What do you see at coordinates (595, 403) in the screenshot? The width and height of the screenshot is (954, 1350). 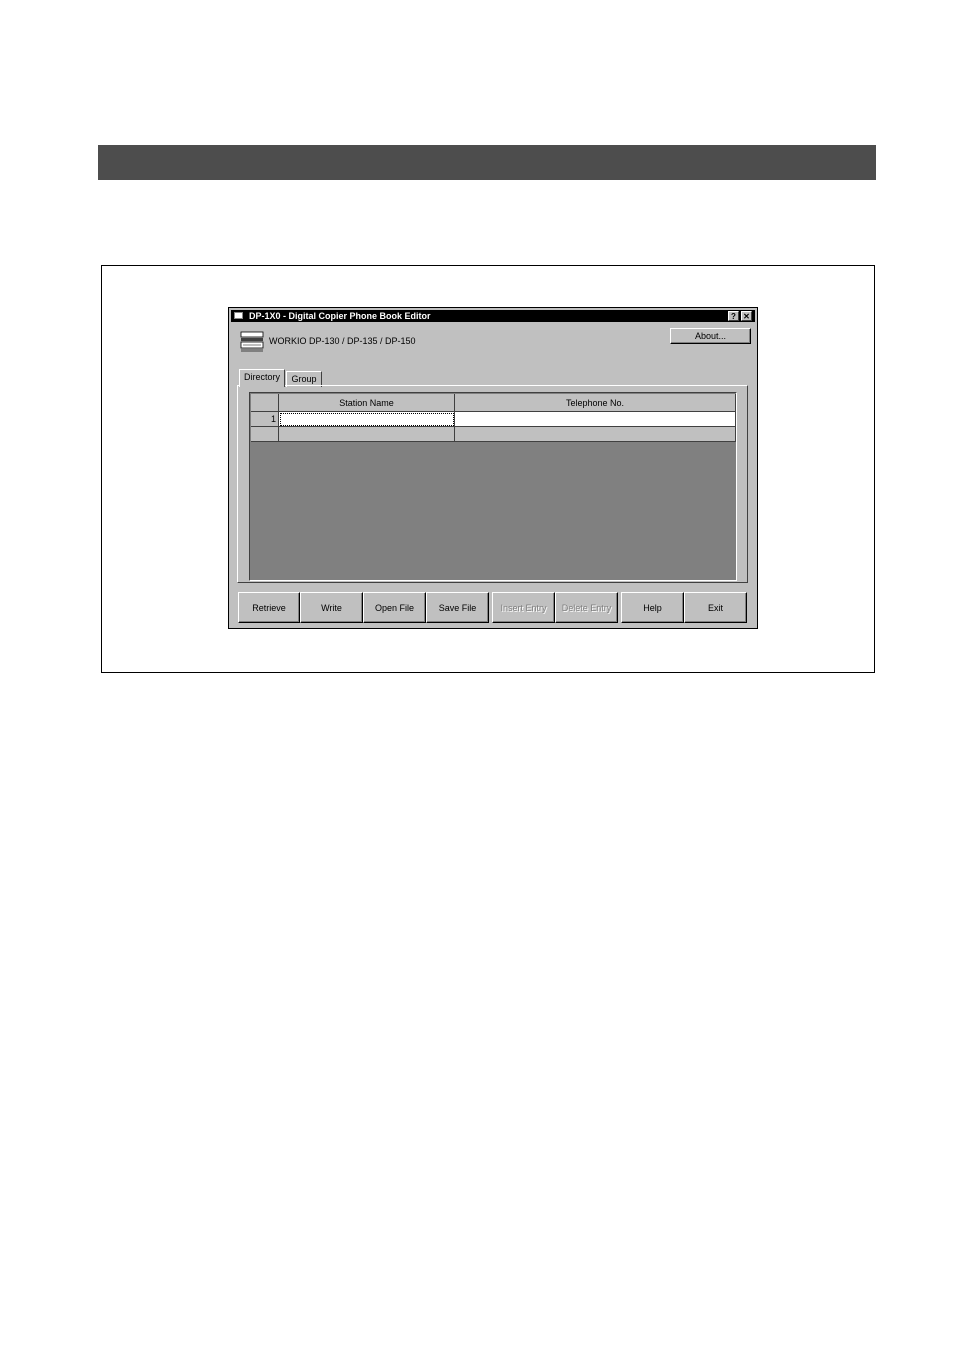 I see `column-header-telephone-no: Telephone No.` at bounding box center [595, 403].